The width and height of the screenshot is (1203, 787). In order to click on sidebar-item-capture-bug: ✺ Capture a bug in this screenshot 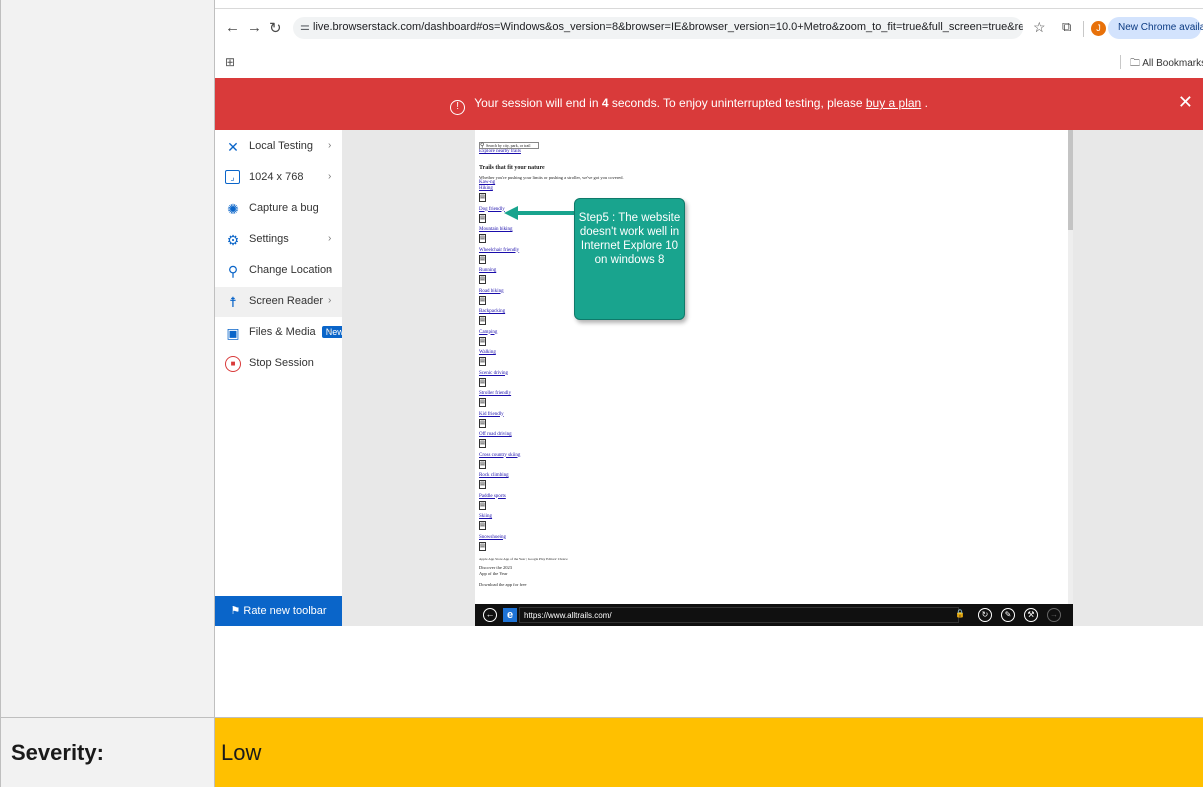, I will do `click(278, 209)`.